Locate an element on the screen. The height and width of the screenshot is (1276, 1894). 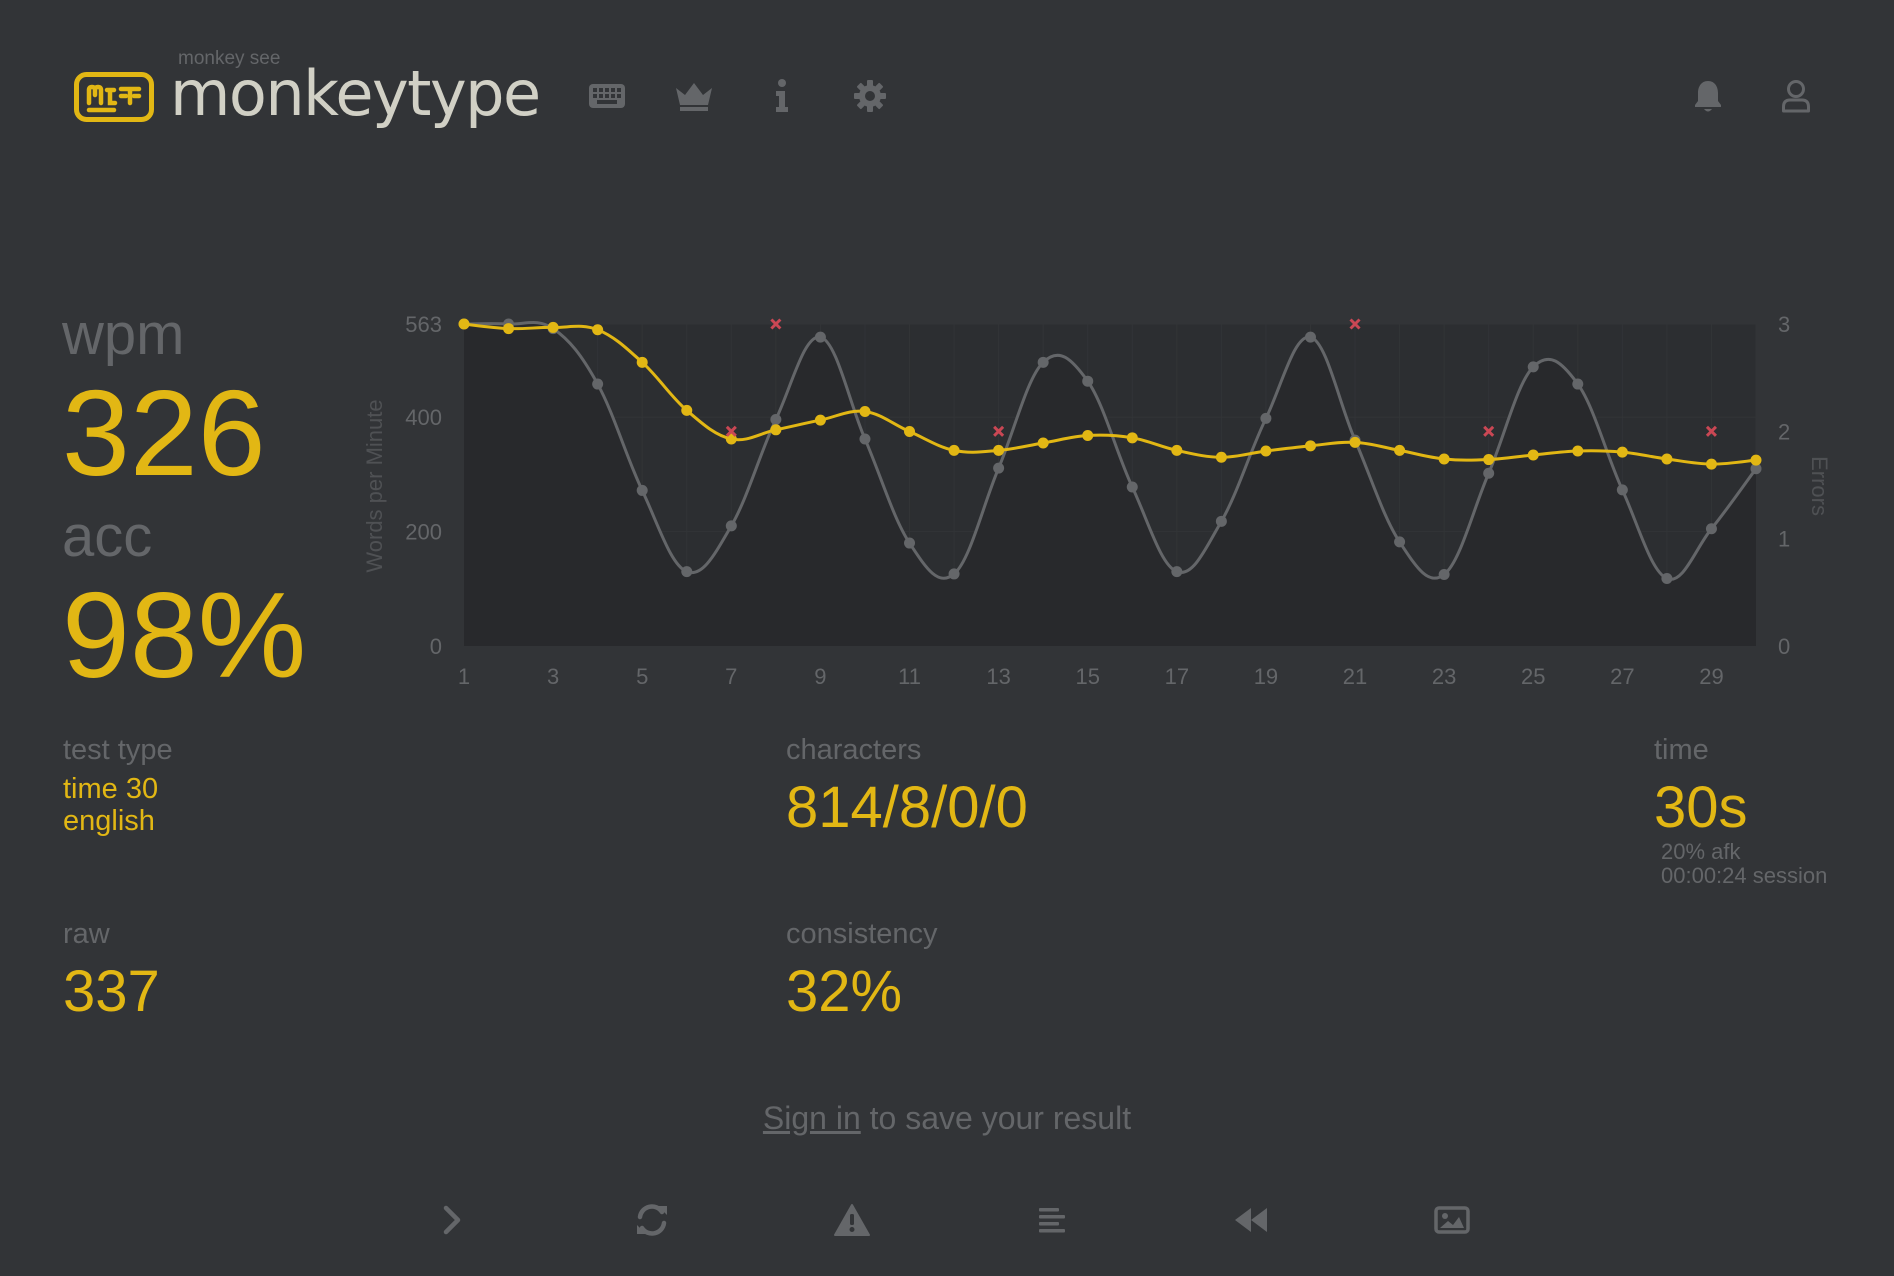
y2-axis-label: Errors is located at coordinates (1819, 486).